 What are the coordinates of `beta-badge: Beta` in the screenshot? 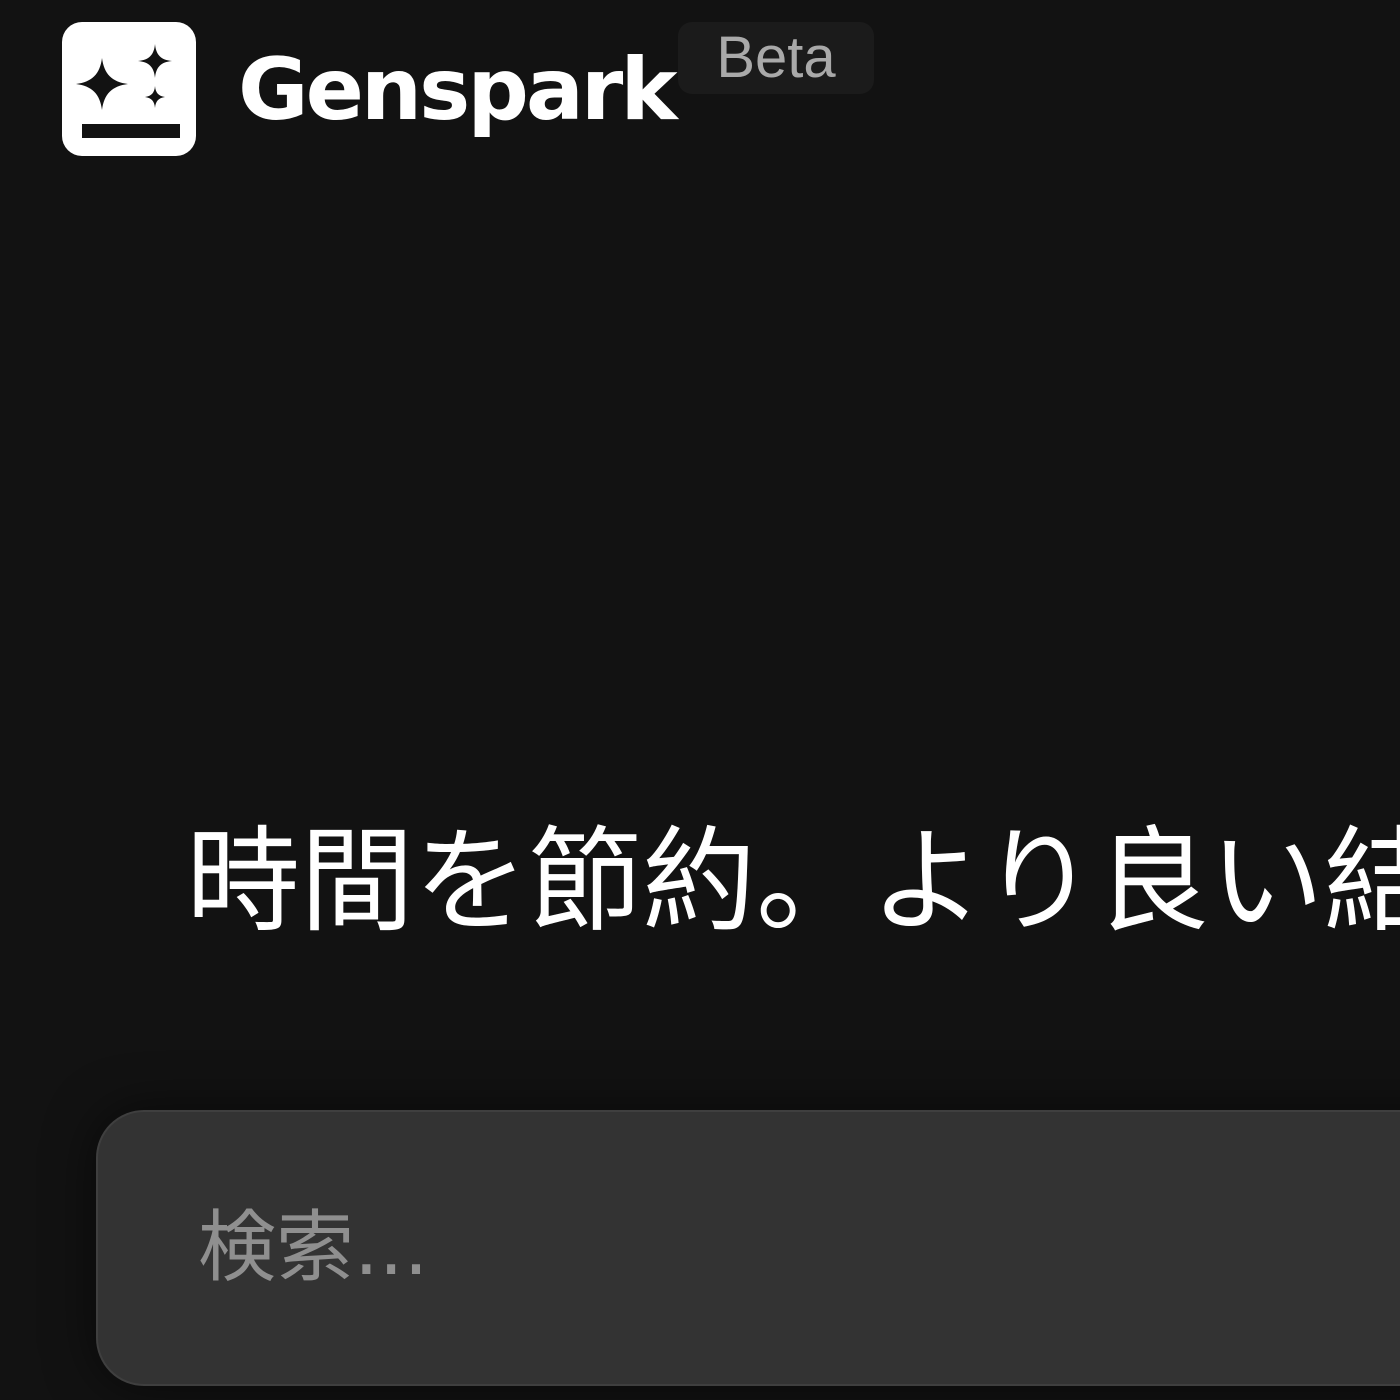 It's located at (776, 58).